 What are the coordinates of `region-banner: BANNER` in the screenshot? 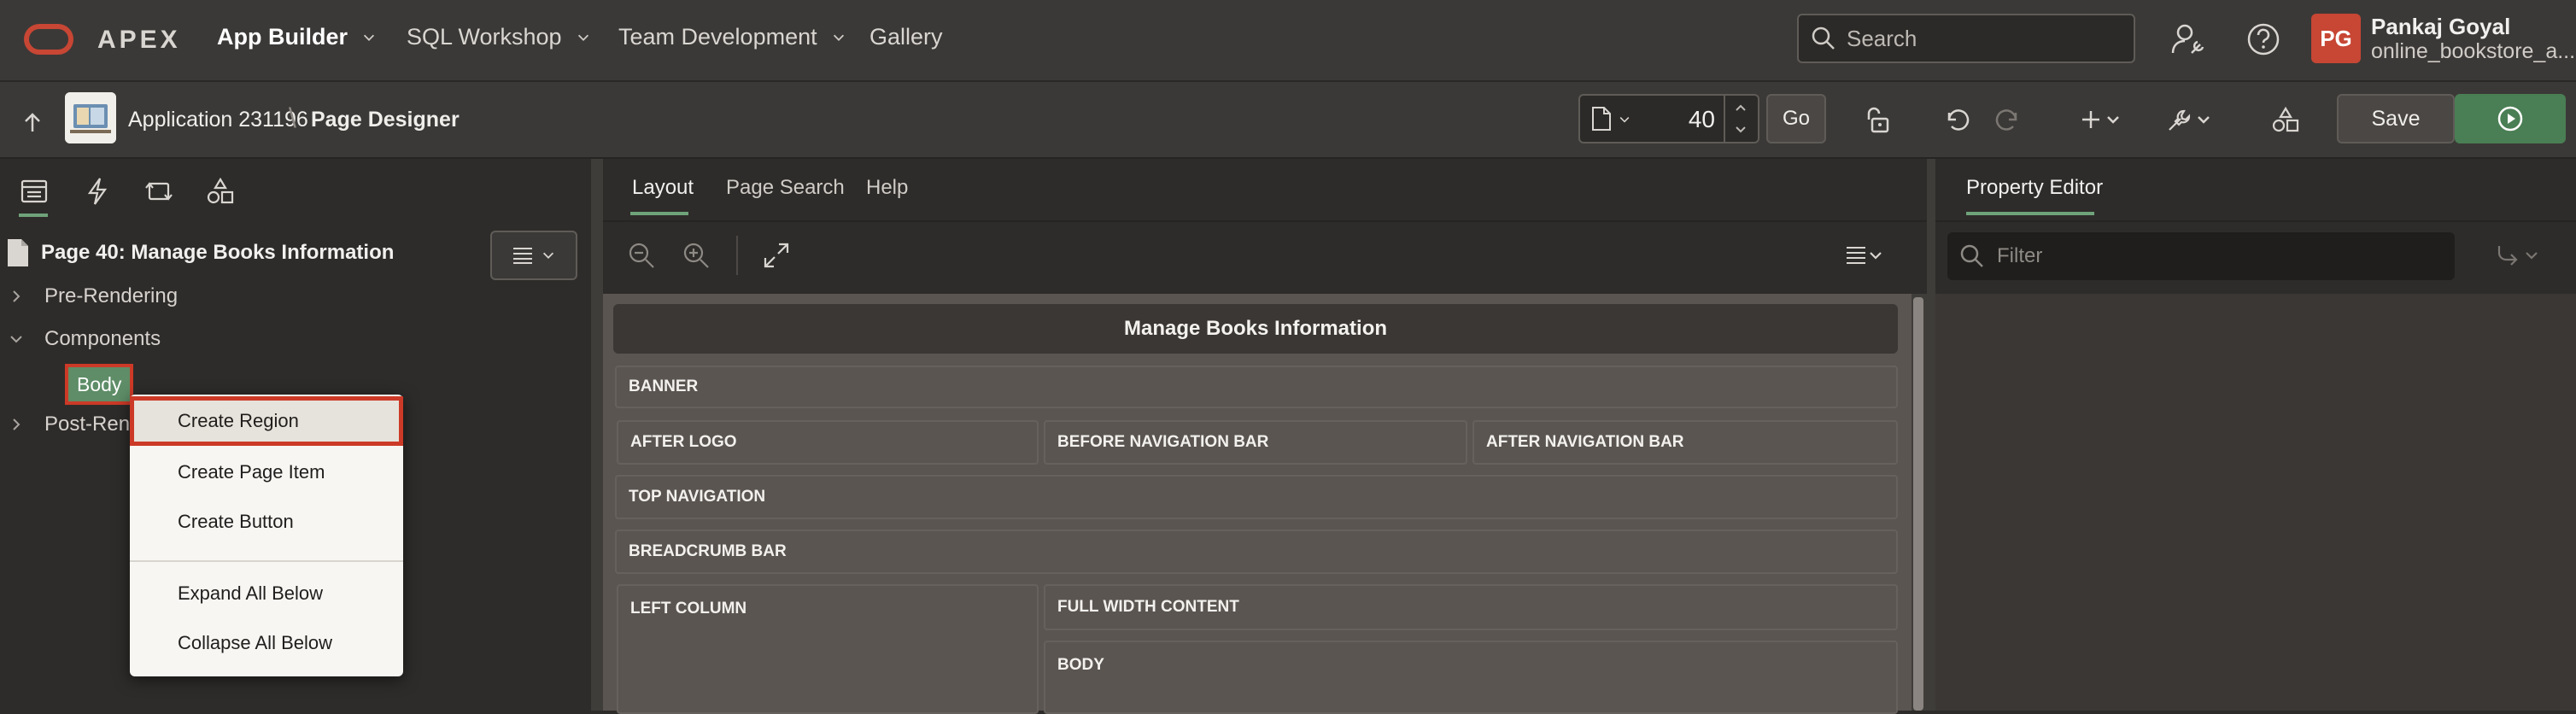 It's located at (1256, 387).